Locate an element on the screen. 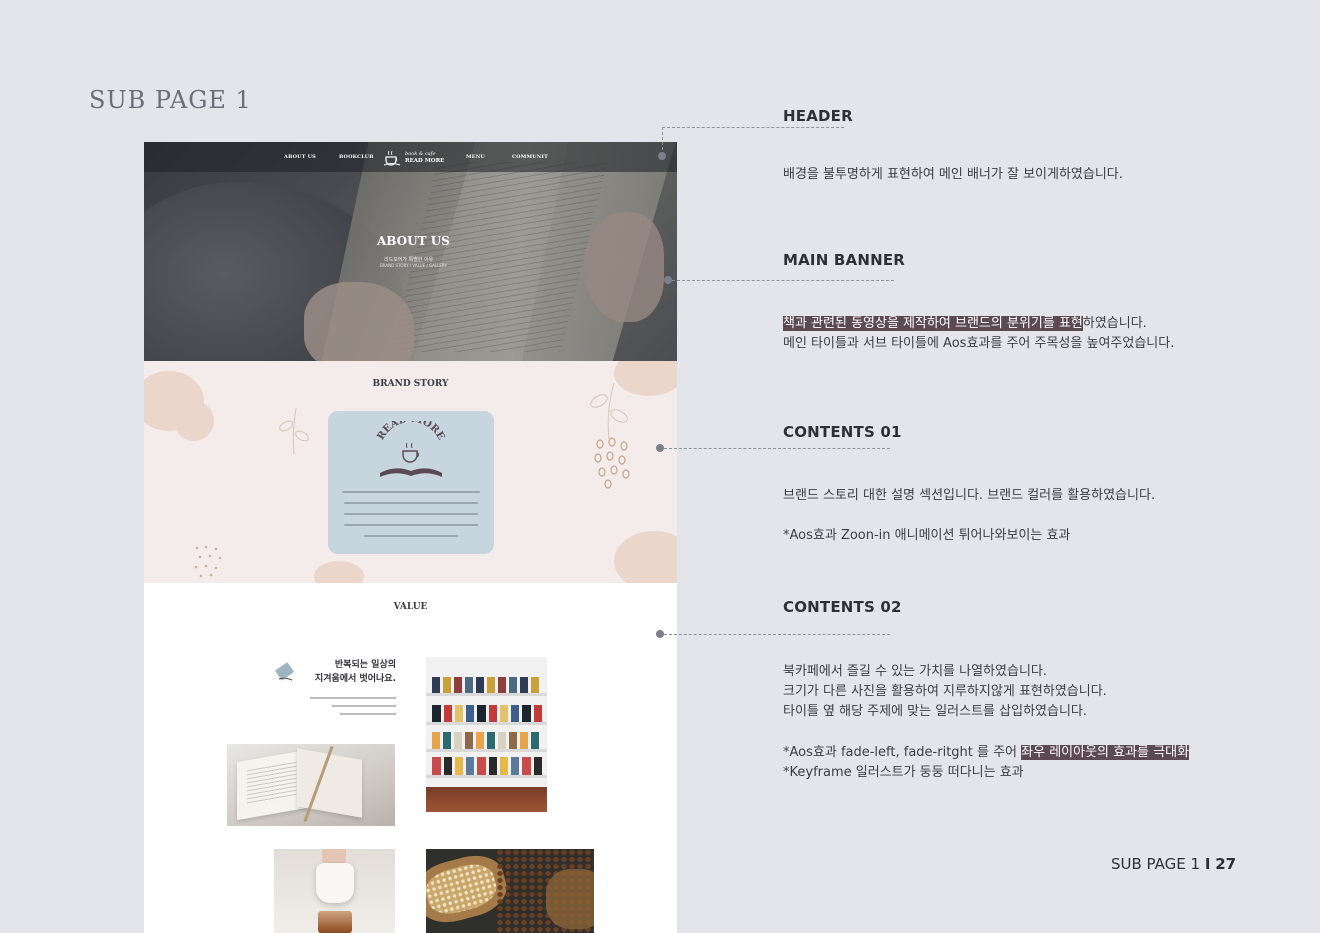 Image resolution: width=1320 pixels, height=933 pixels. banner-subtitle: 리드모어가 특별한 이유 is located at coordinates (409, 260).